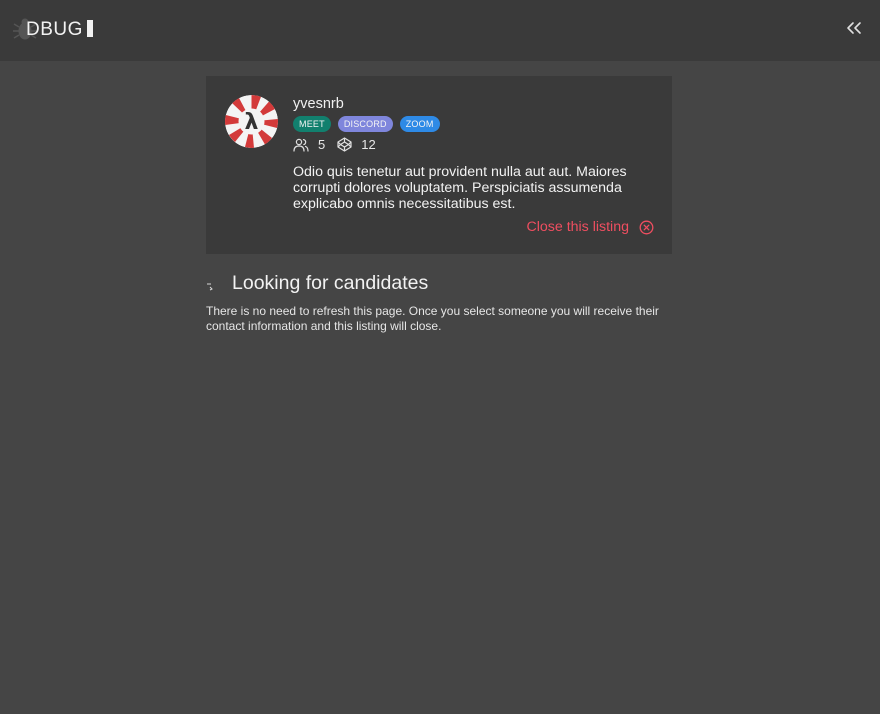 This screenshot has height=714, width=880. I want to click on listing-username: yvesnrb, so click(318, 104).